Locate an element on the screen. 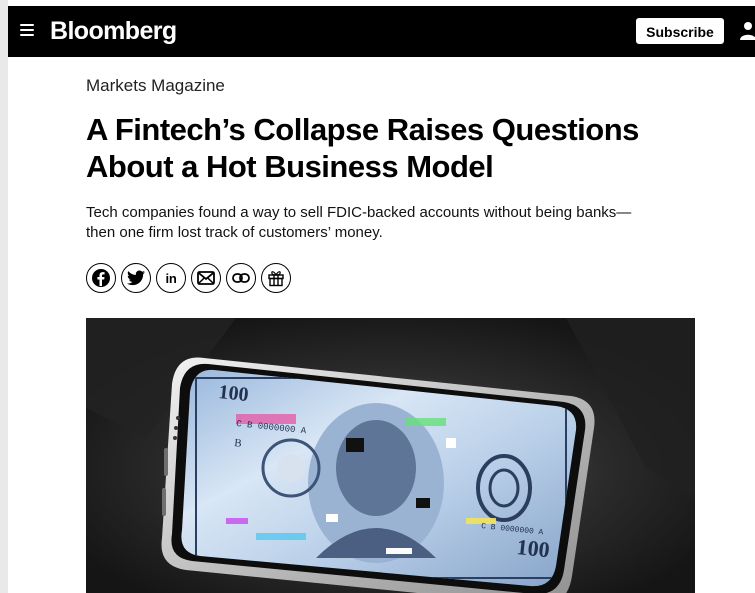 The image size is (755, 593). browser-left-edge is located at coordinates (4, 296).